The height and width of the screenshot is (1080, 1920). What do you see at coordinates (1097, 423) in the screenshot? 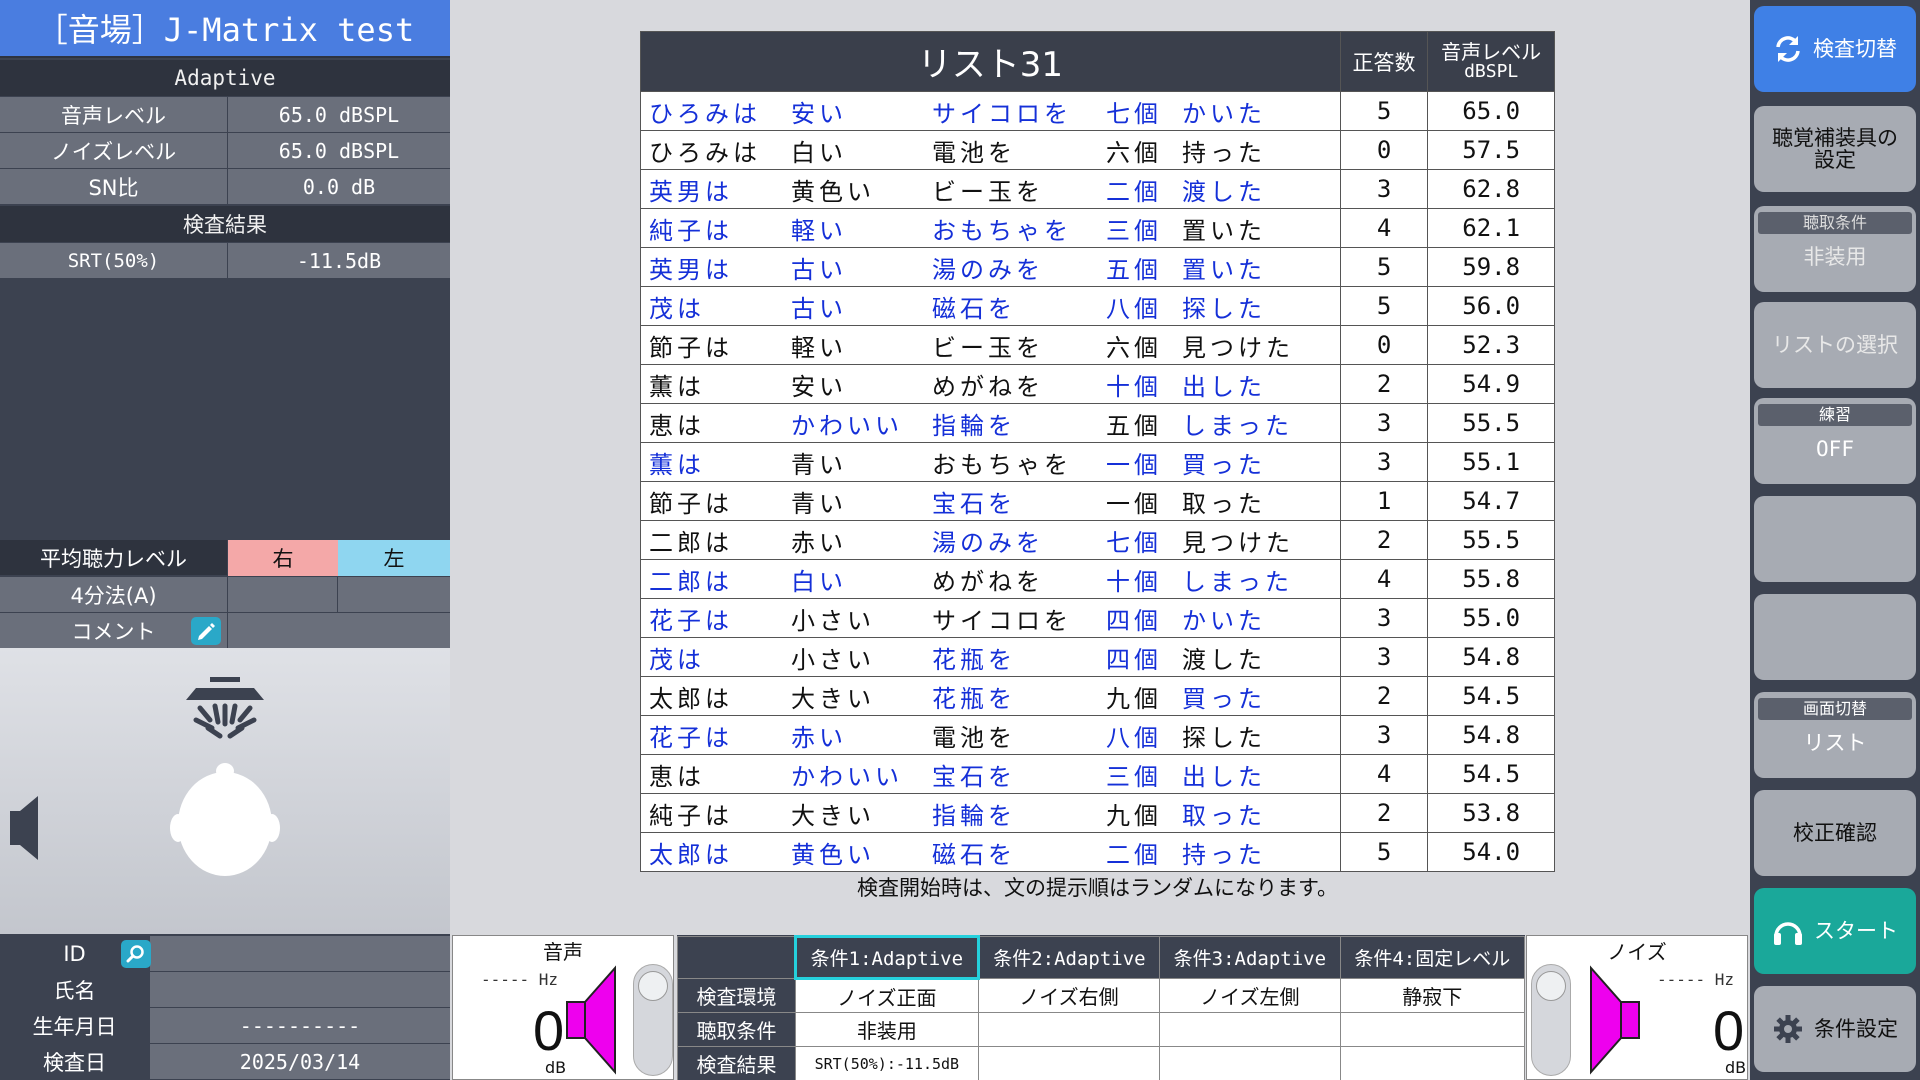
I see `sentence-row: 恵は かわいい 指輪を 五個 しまった 3 55.5` at bounding box center [1097, 423].